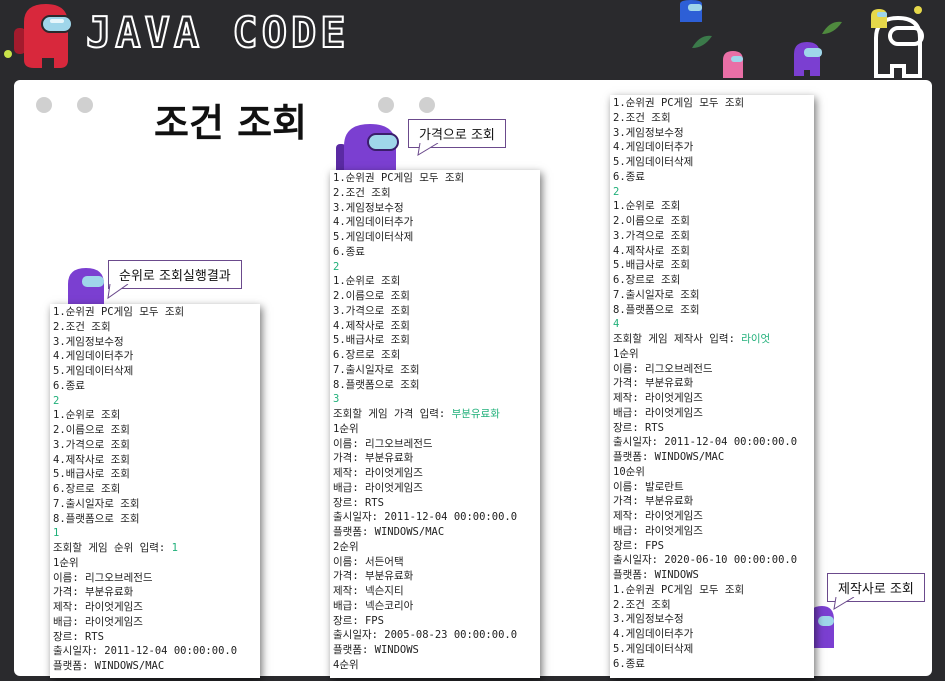 The image size is (945, 681). What do you see at coordinates (629, 471) in the screenshot?
I see `console-line-text: 10순위` at bounding box center [629, 471].